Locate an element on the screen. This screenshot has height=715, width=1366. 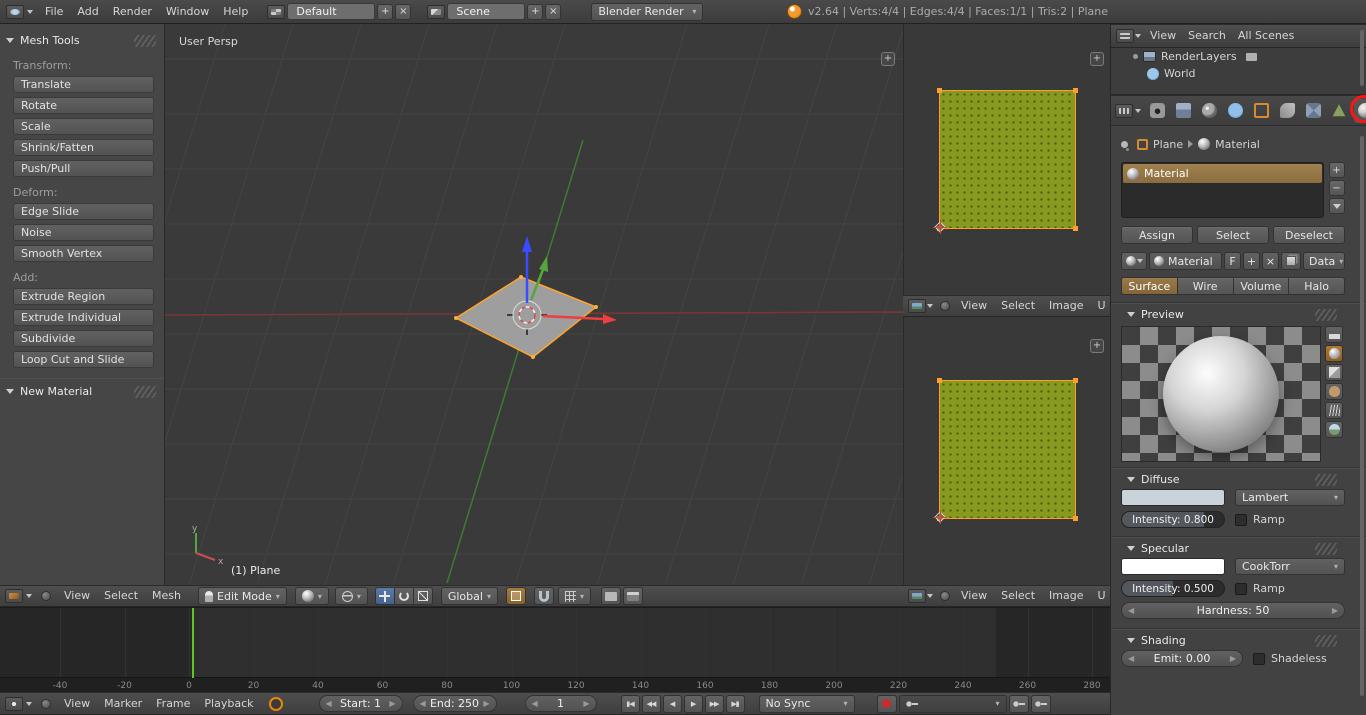
outliner-menu-view: View is located at coordinates (1163, 36).